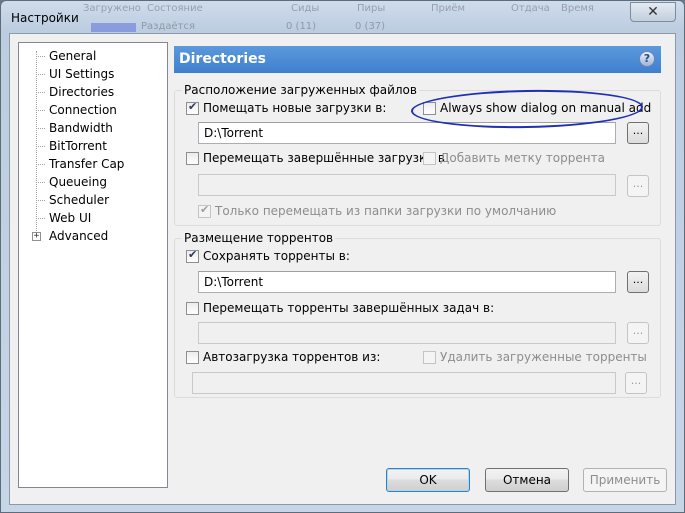  Describe the element at coordinates (112, 8) in the screenshot. I see `bg-col-header: Загружено` at that location.